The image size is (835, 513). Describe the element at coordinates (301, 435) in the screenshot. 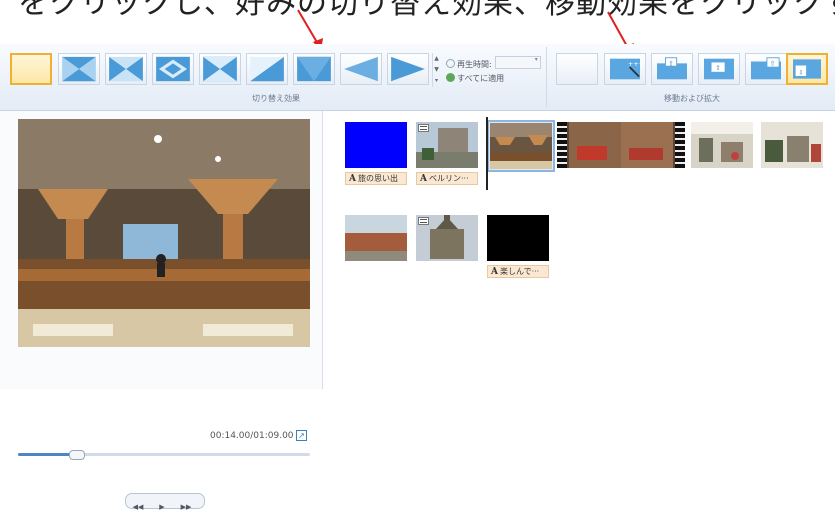

I see `fullscreen-icon: ↗` at that location.